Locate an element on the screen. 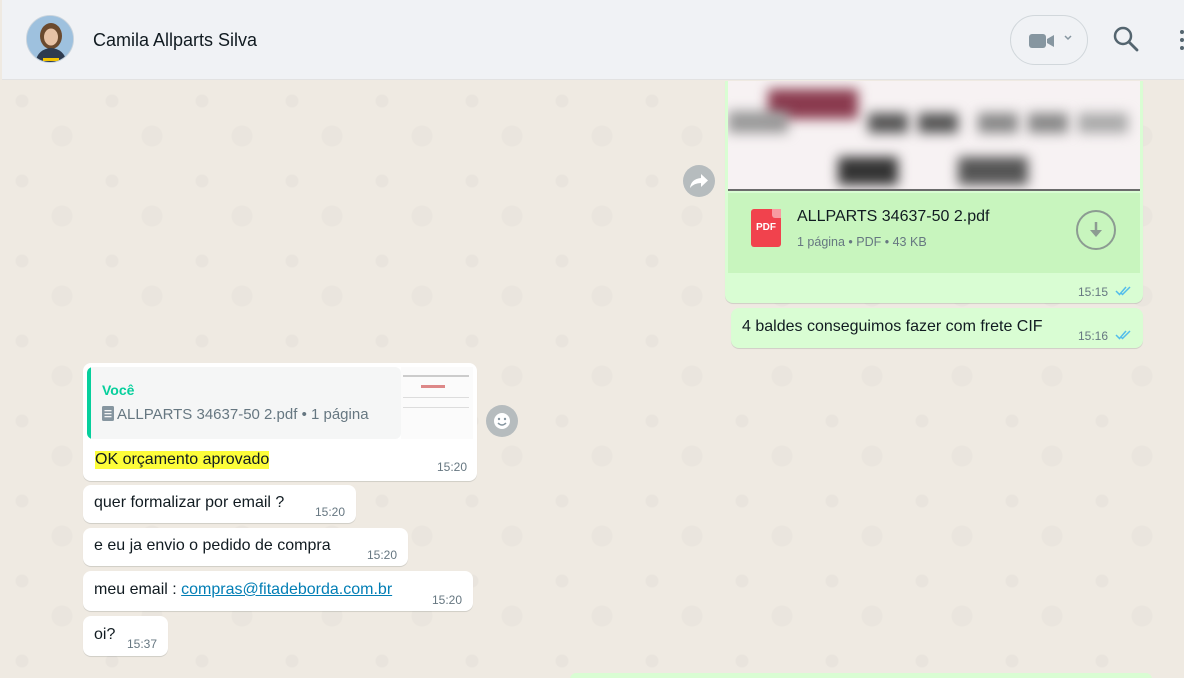 The height and width of the screenshot is (678, 1184). message-text: meu email : compras@fitadeborda.com.br is located at coordinates (243, 590).